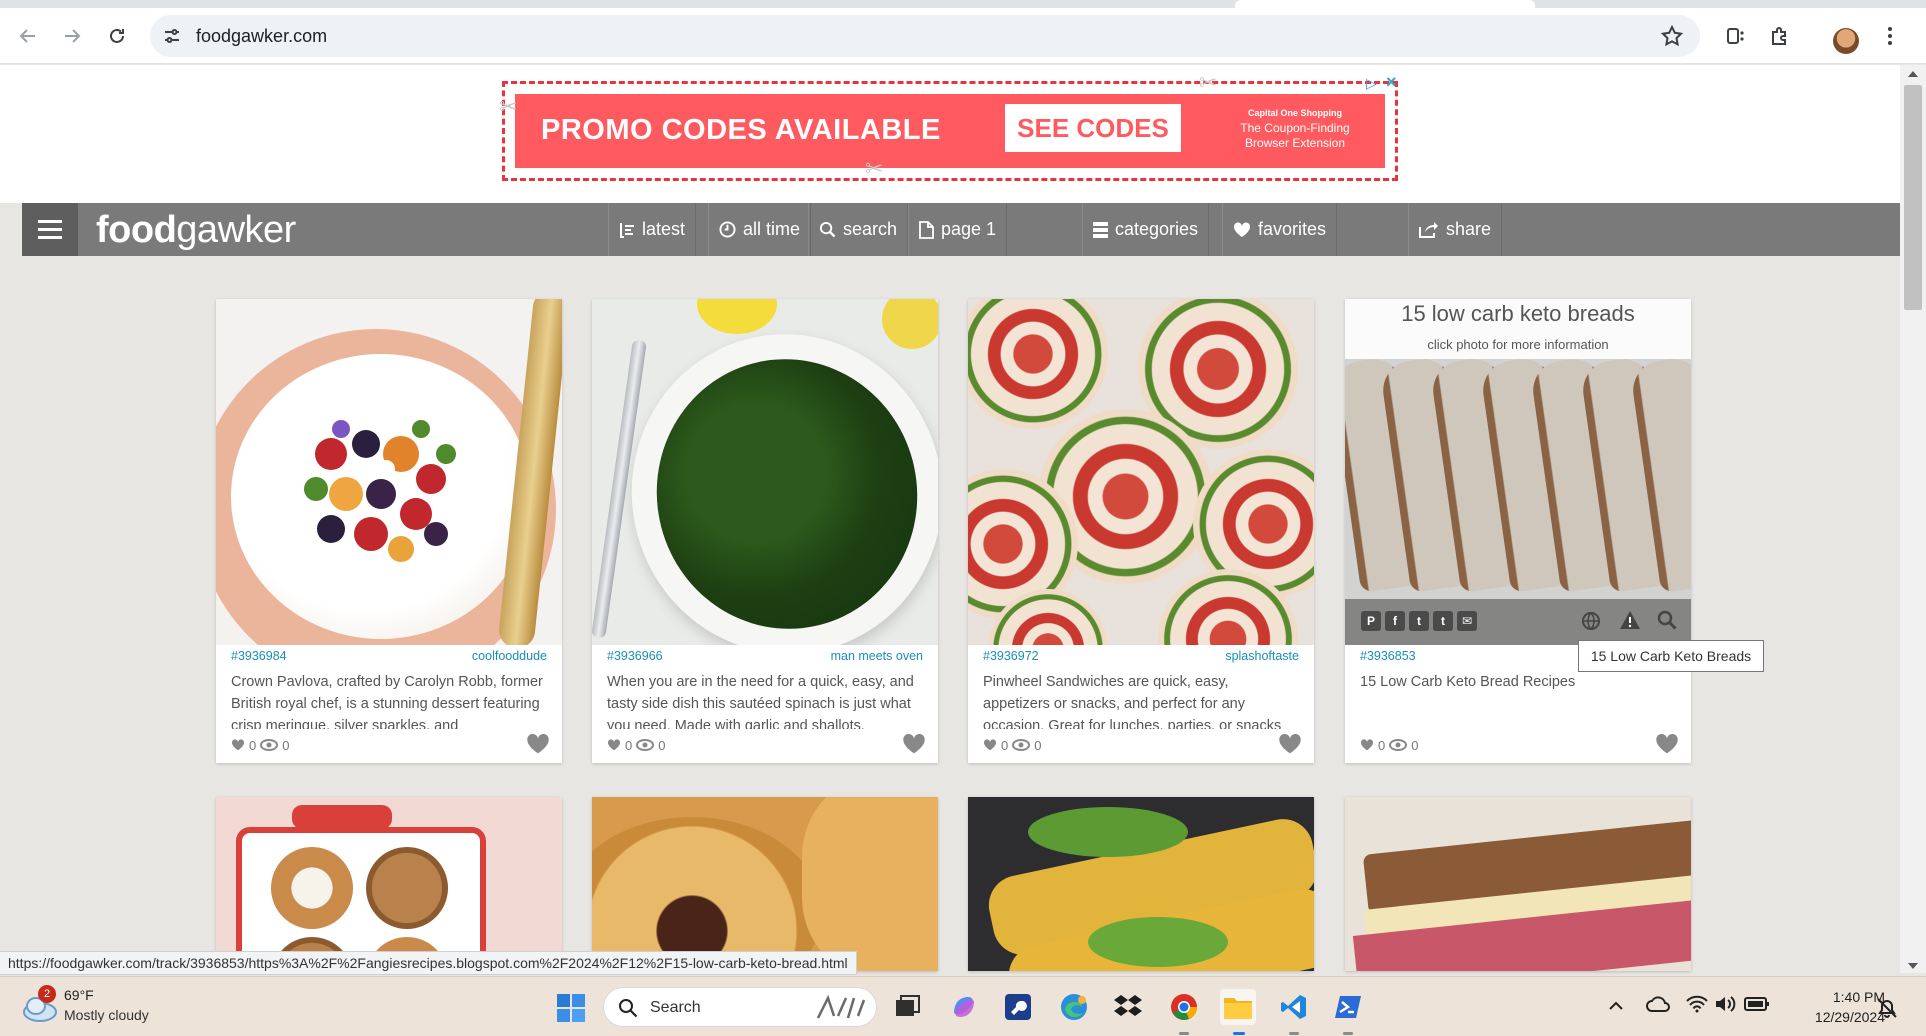 The width and height of the screenshot is (1926, 1036). What do you see at coordinates (1672, 36) in the screenshot?
I see `bookmark-star-icon` at bounding box center [1672, 36].